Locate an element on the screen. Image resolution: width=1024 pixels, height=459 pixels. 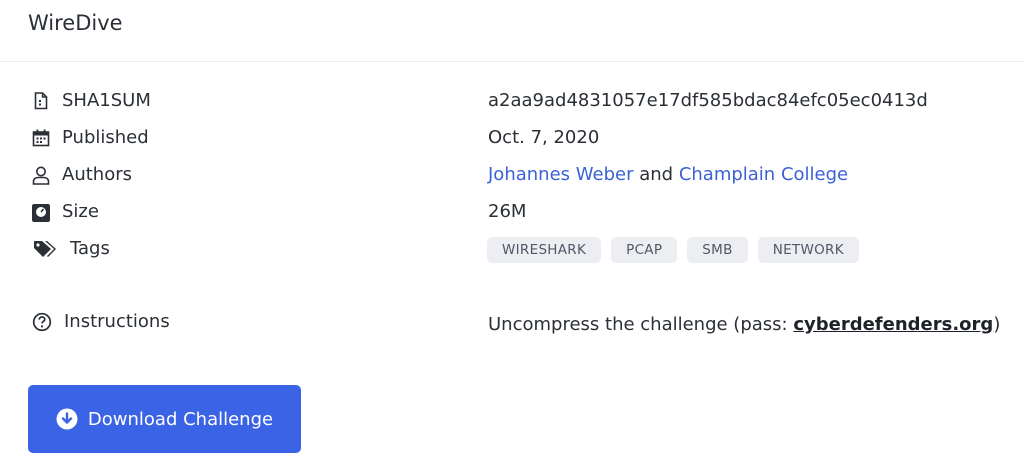
authors-value: Johannes Weber and Champlain College is located at coordinates (668, 174).